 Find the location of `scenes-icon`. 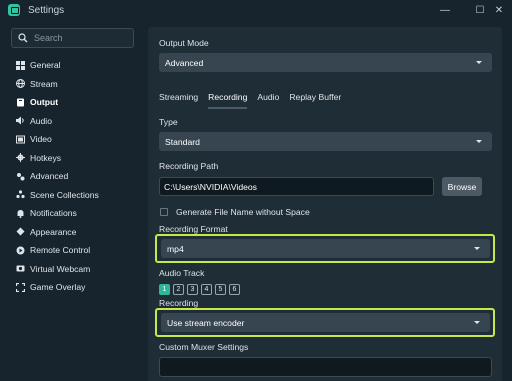

scenes-icon is located at coordinates (20, 195).